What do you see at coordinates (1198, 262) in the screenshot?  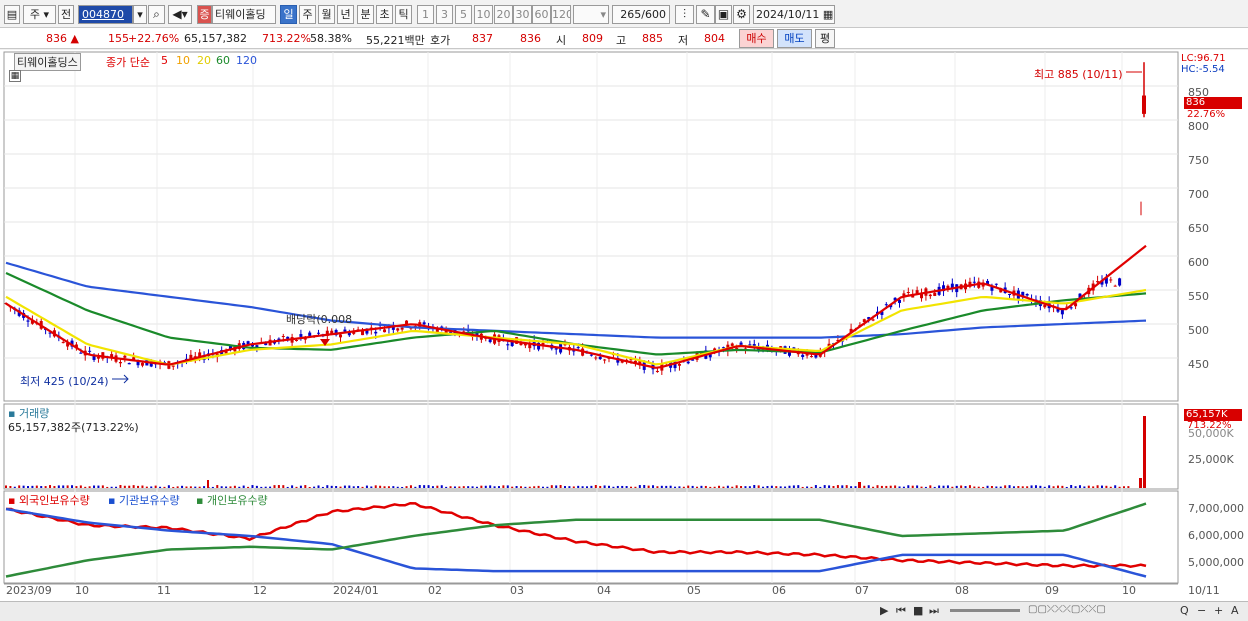 I see `y-tick-600: 600` at bounding box center [1198, 262].